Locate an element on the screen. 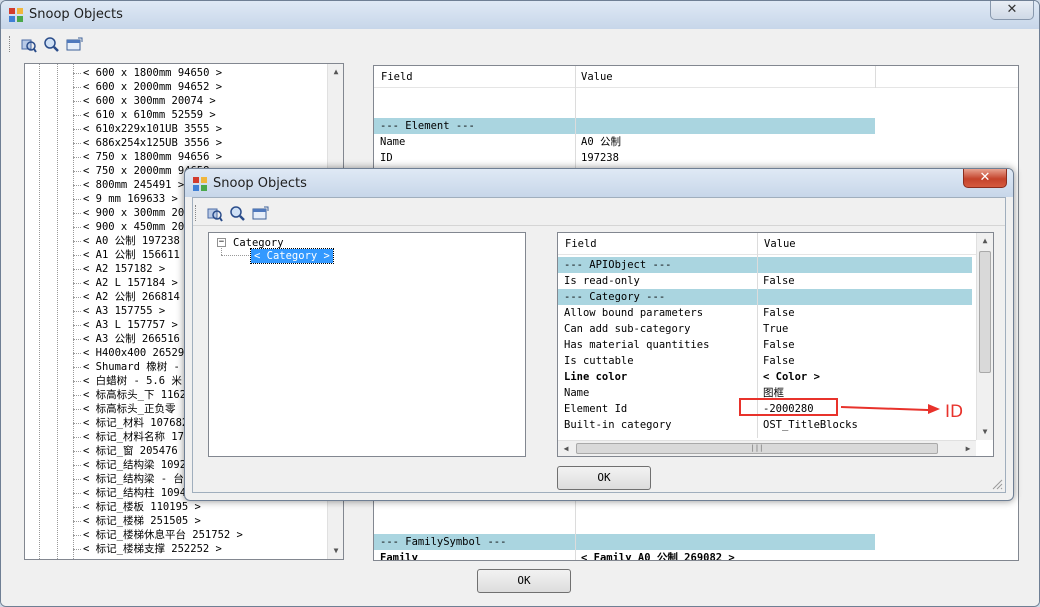 This screenshot has width=1040, height=607. tree-node: < 标记_结构柱 1094 is located at coordinates (134, 493).